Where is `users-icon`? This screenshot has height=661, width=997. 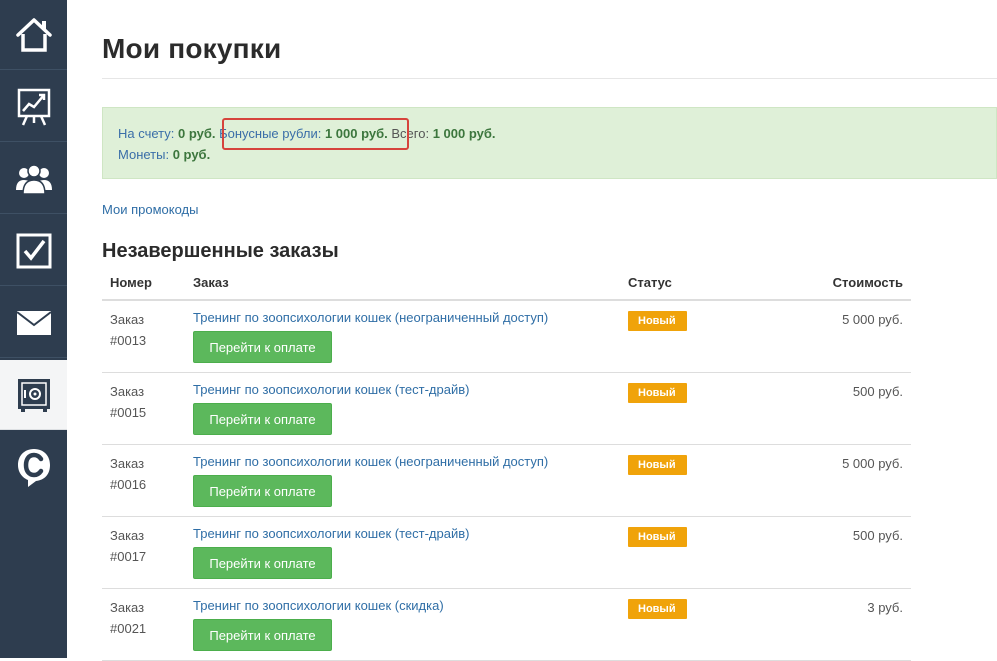
users-icon is located at coordinates (33, 179).